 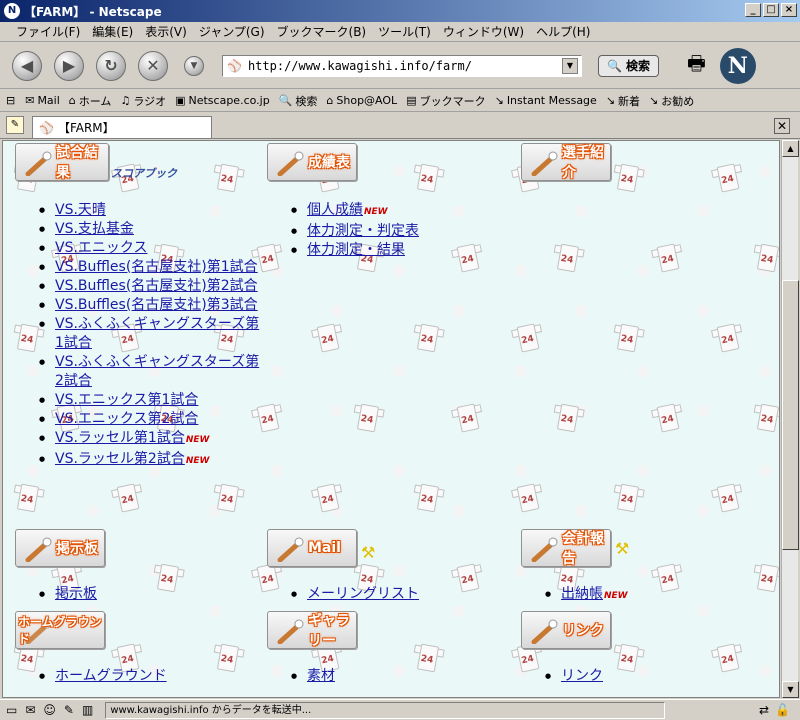 I want to click on link-bbs: 掲示板, so click(x=76, y=594).